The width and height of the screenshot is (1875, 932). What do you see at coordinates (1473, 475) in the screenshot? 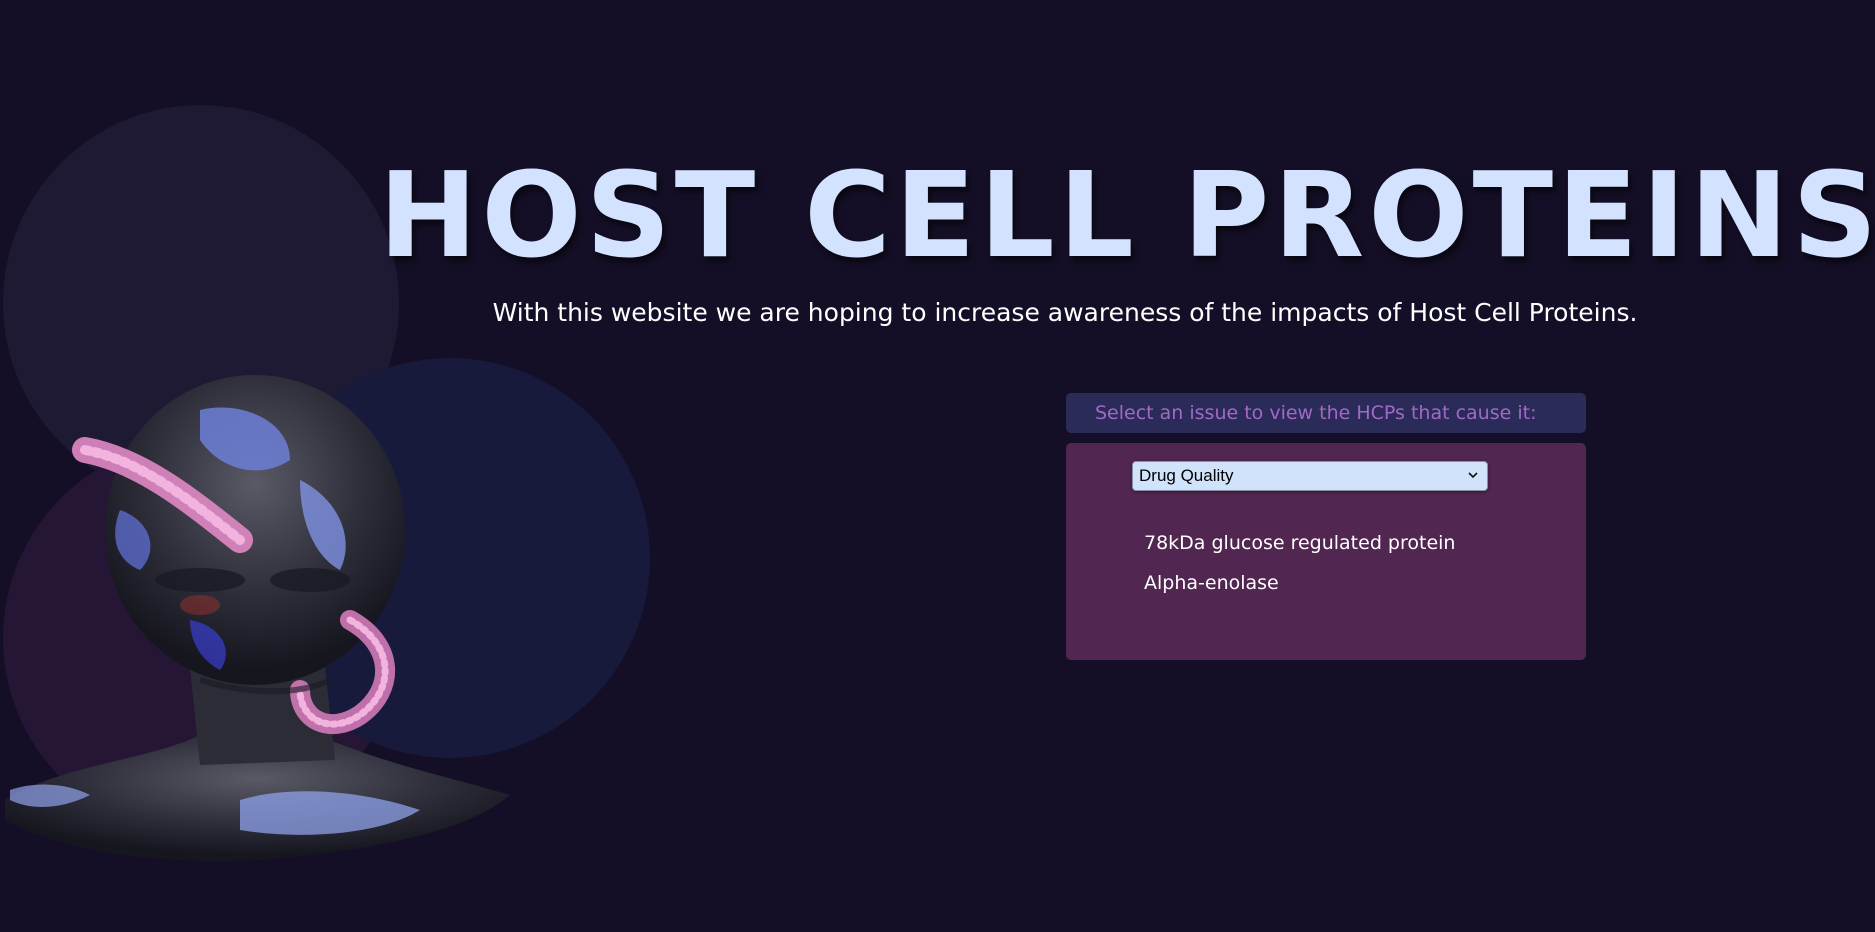
I see `chevron-down-icon` at bounding box center [1473, 475].